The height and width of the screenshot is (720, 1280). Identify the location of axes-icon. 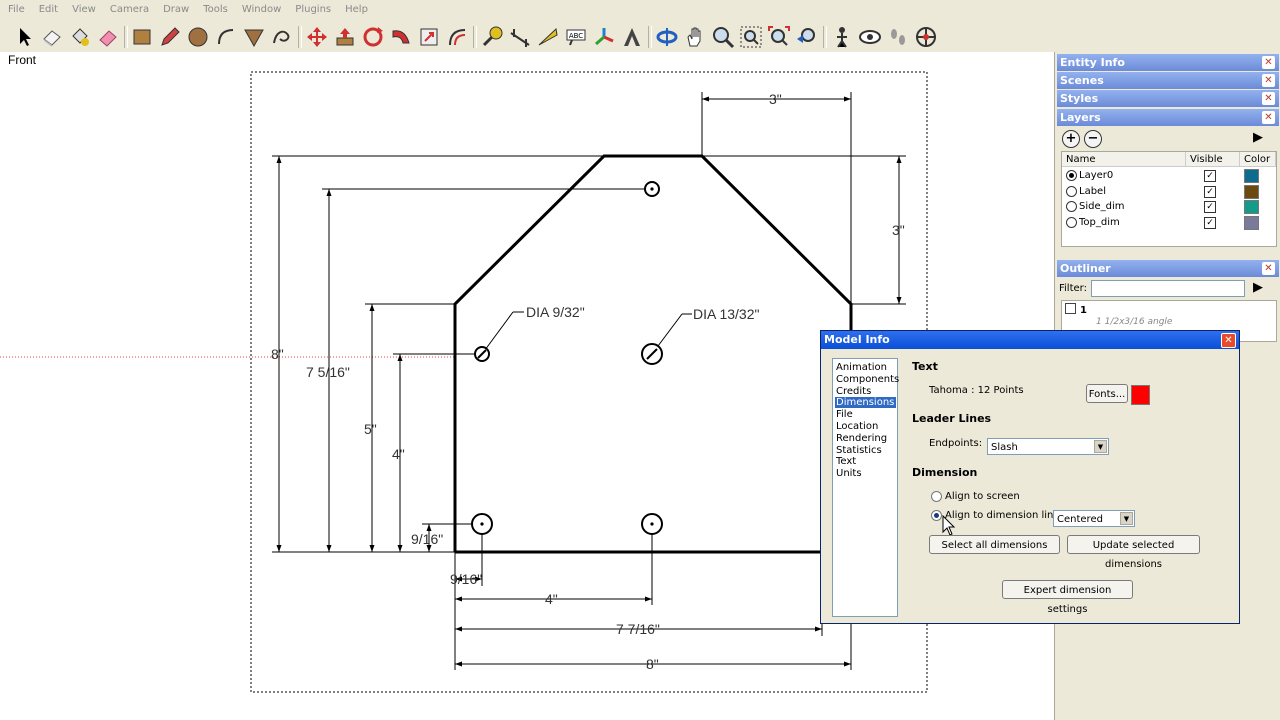
(604, 37).